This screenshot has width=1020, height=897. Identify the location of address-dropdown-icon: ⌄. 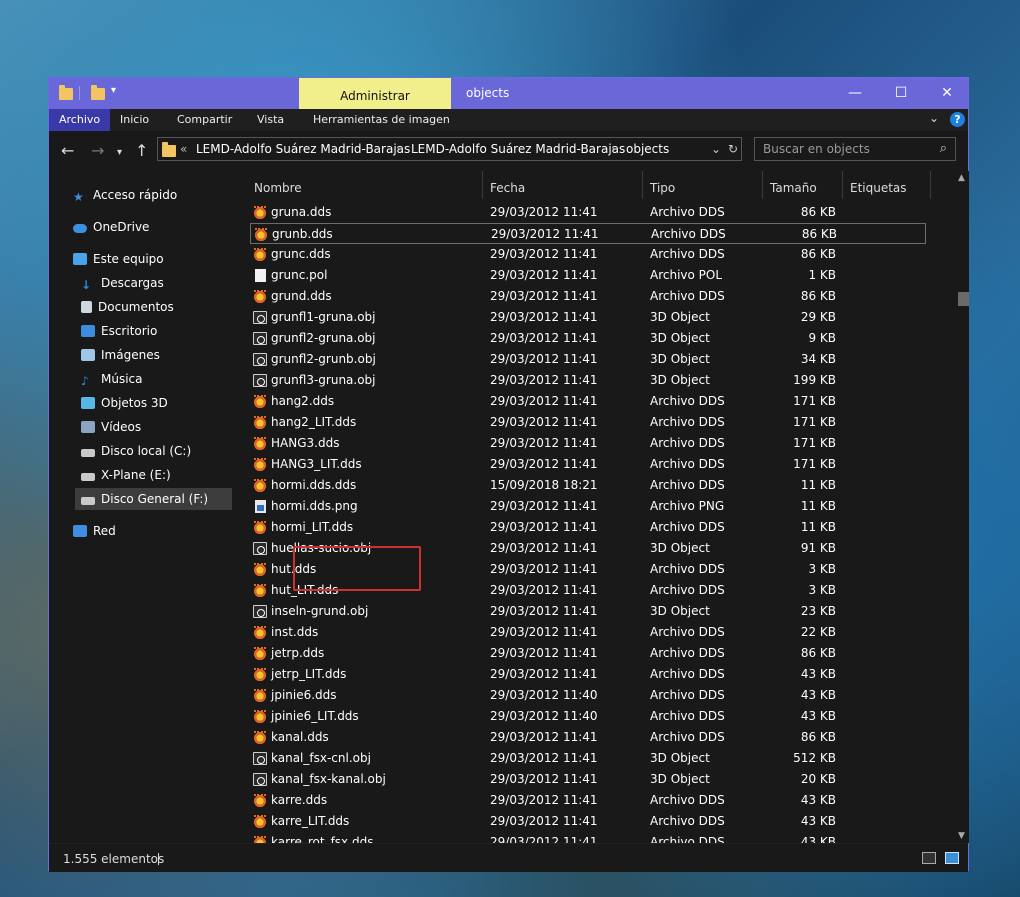
(716, 149).